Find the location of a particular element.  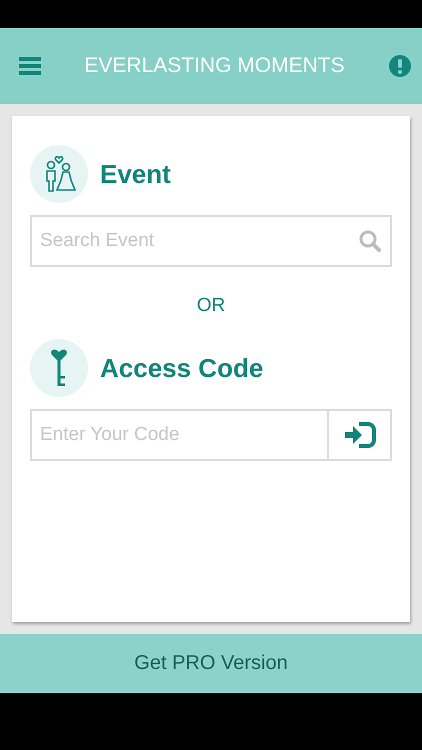

alert-icon is located at coordinates (400, 66).